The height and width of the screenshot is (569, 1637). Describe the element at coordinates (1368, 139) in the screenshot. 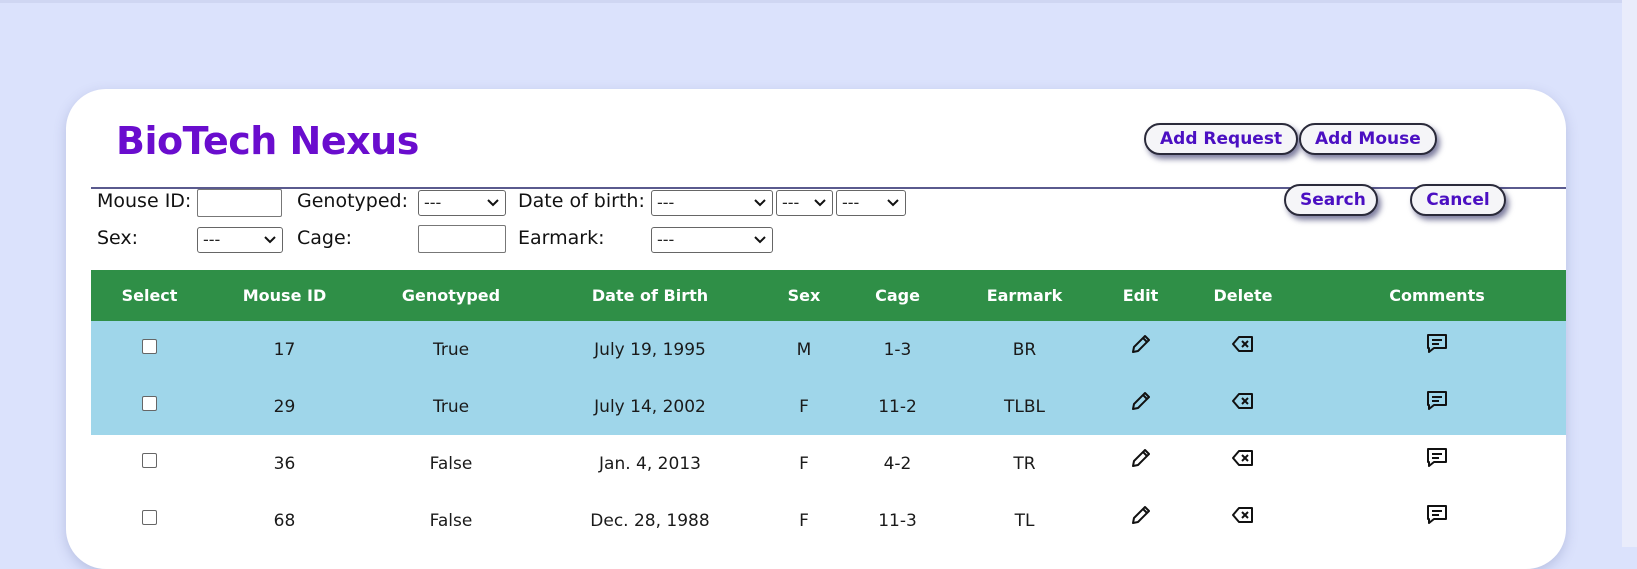

I see `add-mouse-button: Add Mouse` at that location.